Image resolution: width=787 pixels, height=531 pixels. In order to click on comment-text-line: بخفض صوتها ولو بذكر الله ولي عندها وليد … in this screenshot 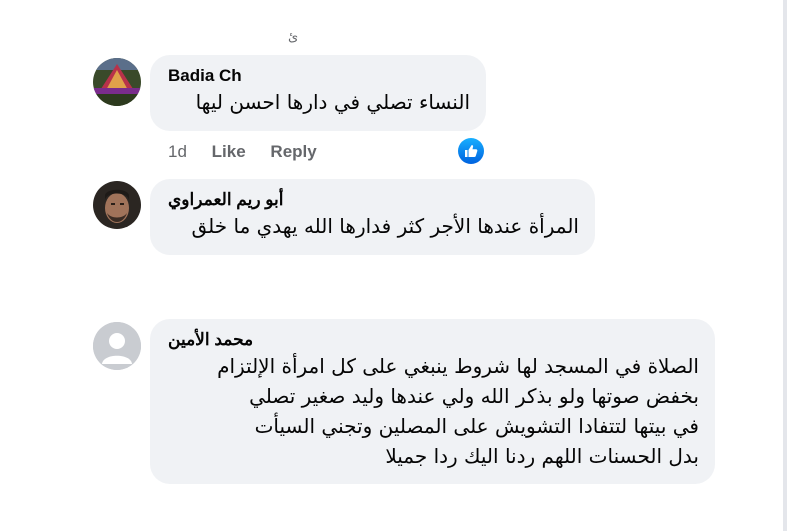, I will do `click(474, 396)`.